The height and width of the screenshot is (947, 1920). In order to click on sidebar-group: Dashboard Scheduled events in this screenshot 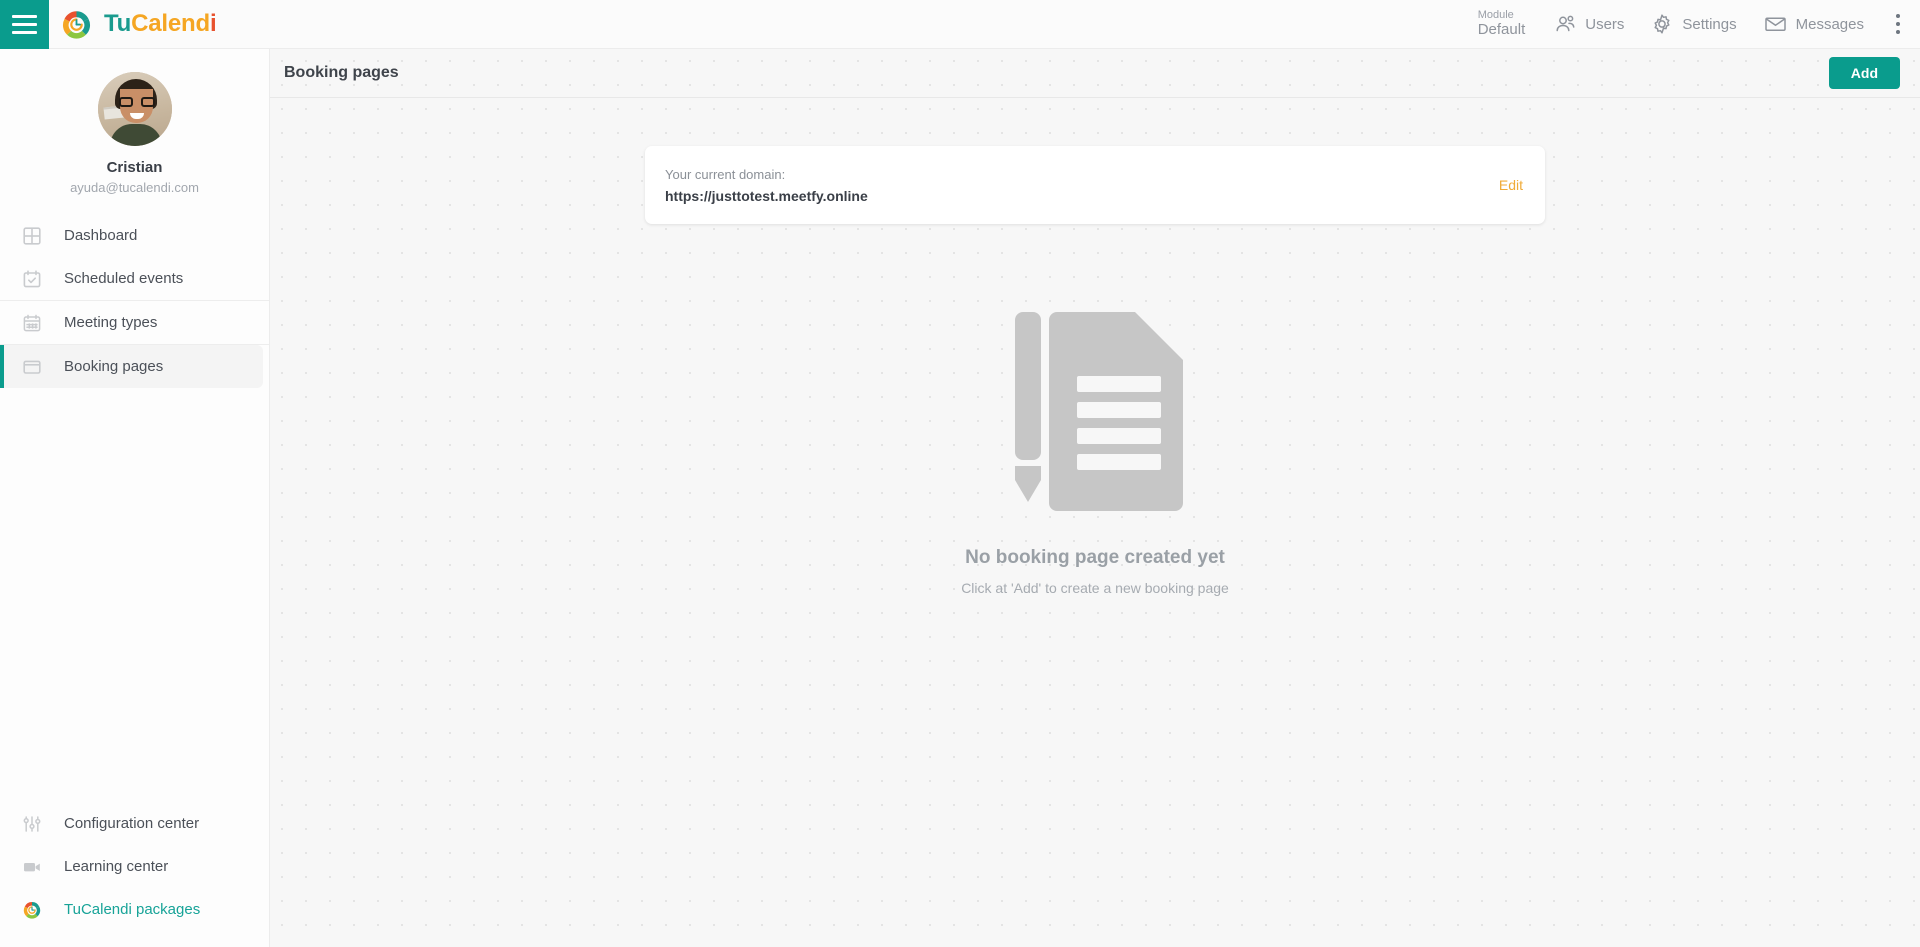, I will do `click(134, 257)`.